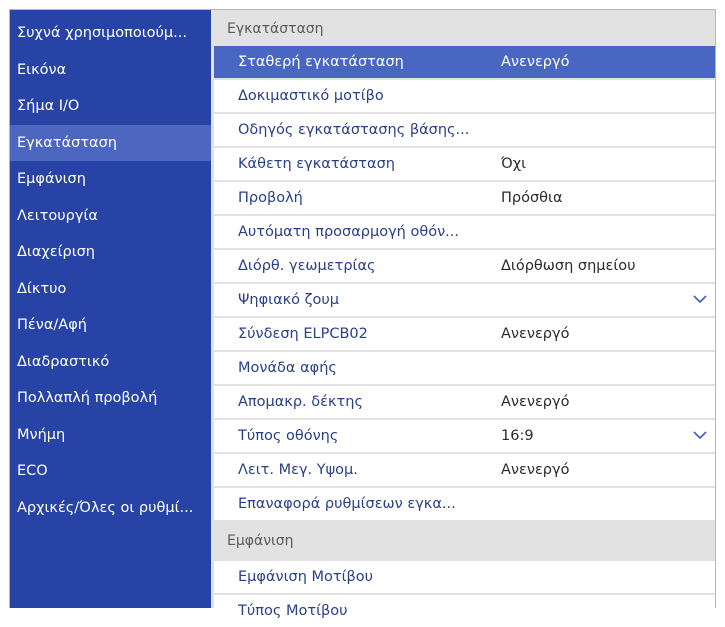 The width and height of the screenshot is (725, 627). I want to click on setting-high-altitude-mode: Λειτ. Μεγ. Υψομ. Ανενεργό, so click(464, 470).